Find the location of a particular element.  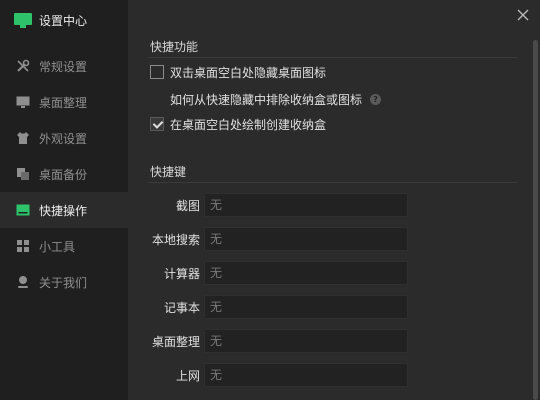

draw-box-label: 在桌面空白处绘制创建收纳盒 is located at coordinates (248, 124).